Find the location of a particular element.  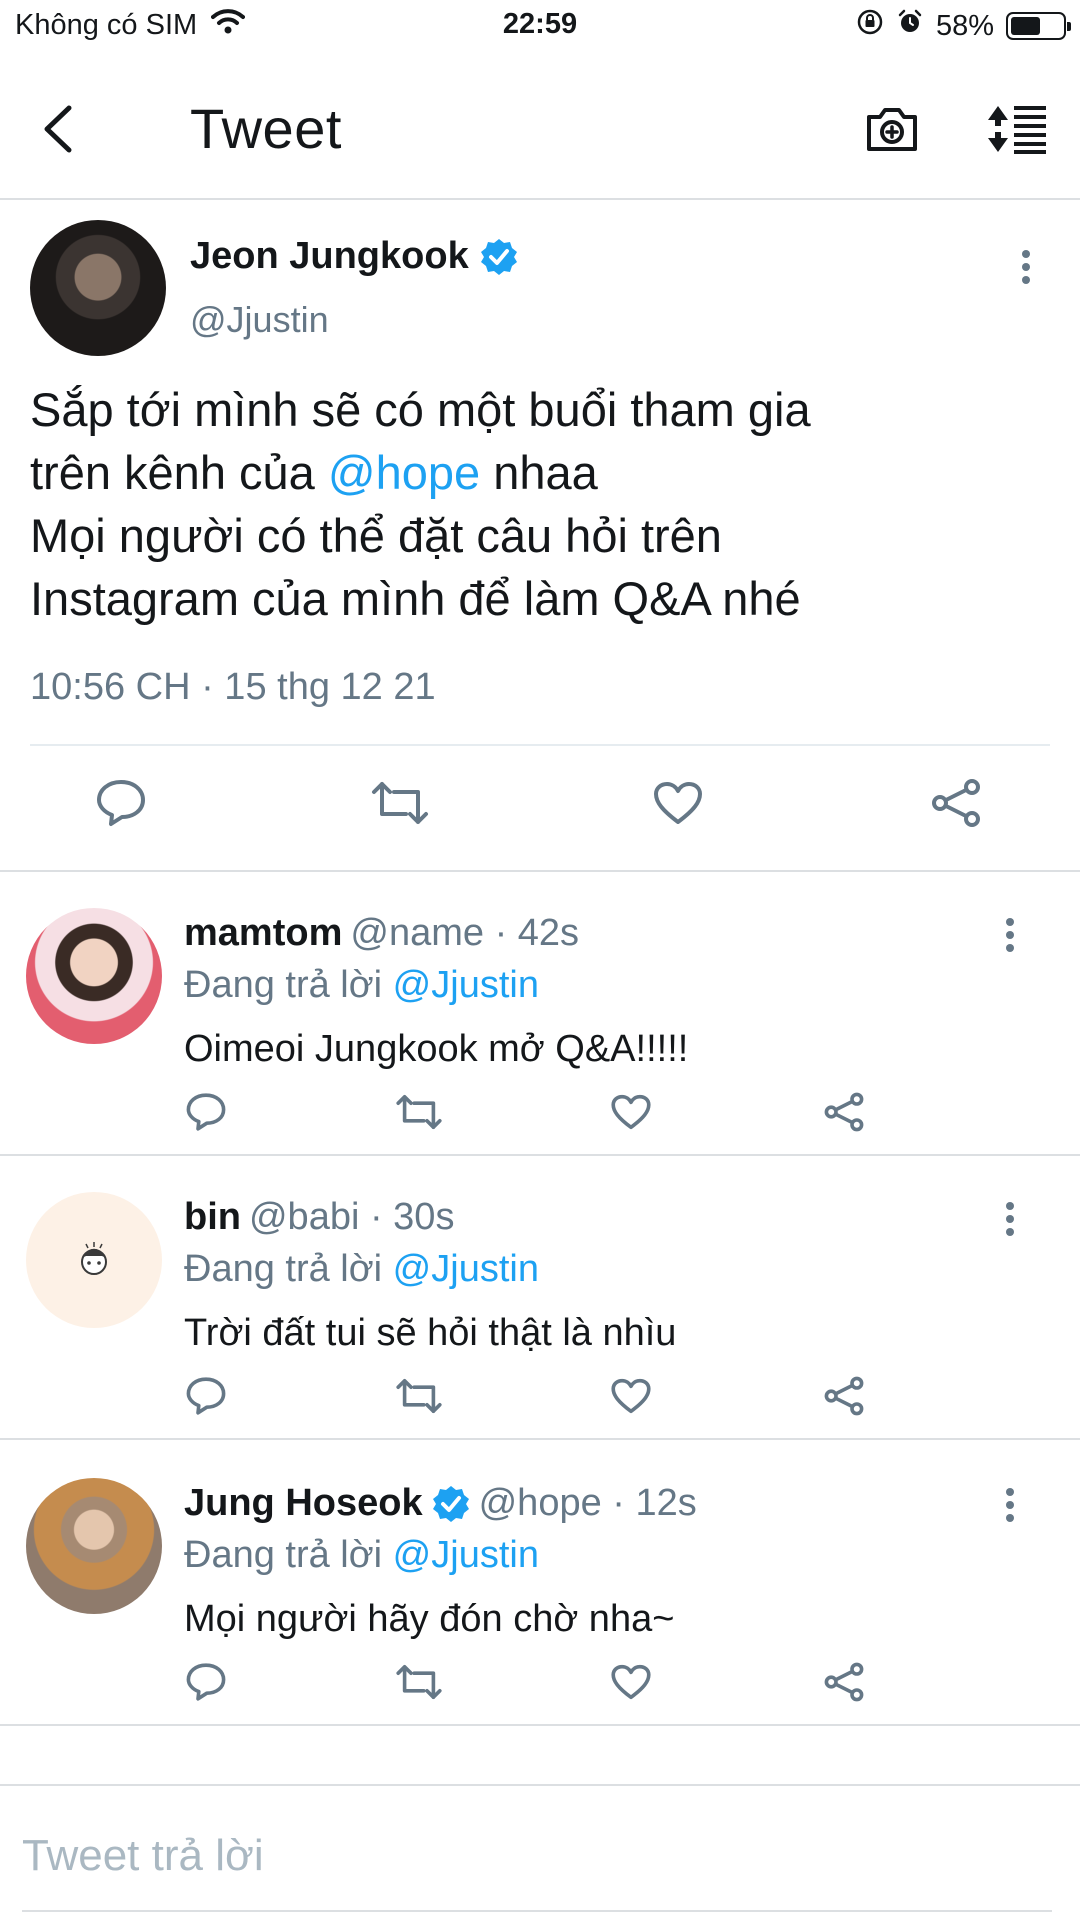

battery-percent: 58% is located at coordinates (964, 25).